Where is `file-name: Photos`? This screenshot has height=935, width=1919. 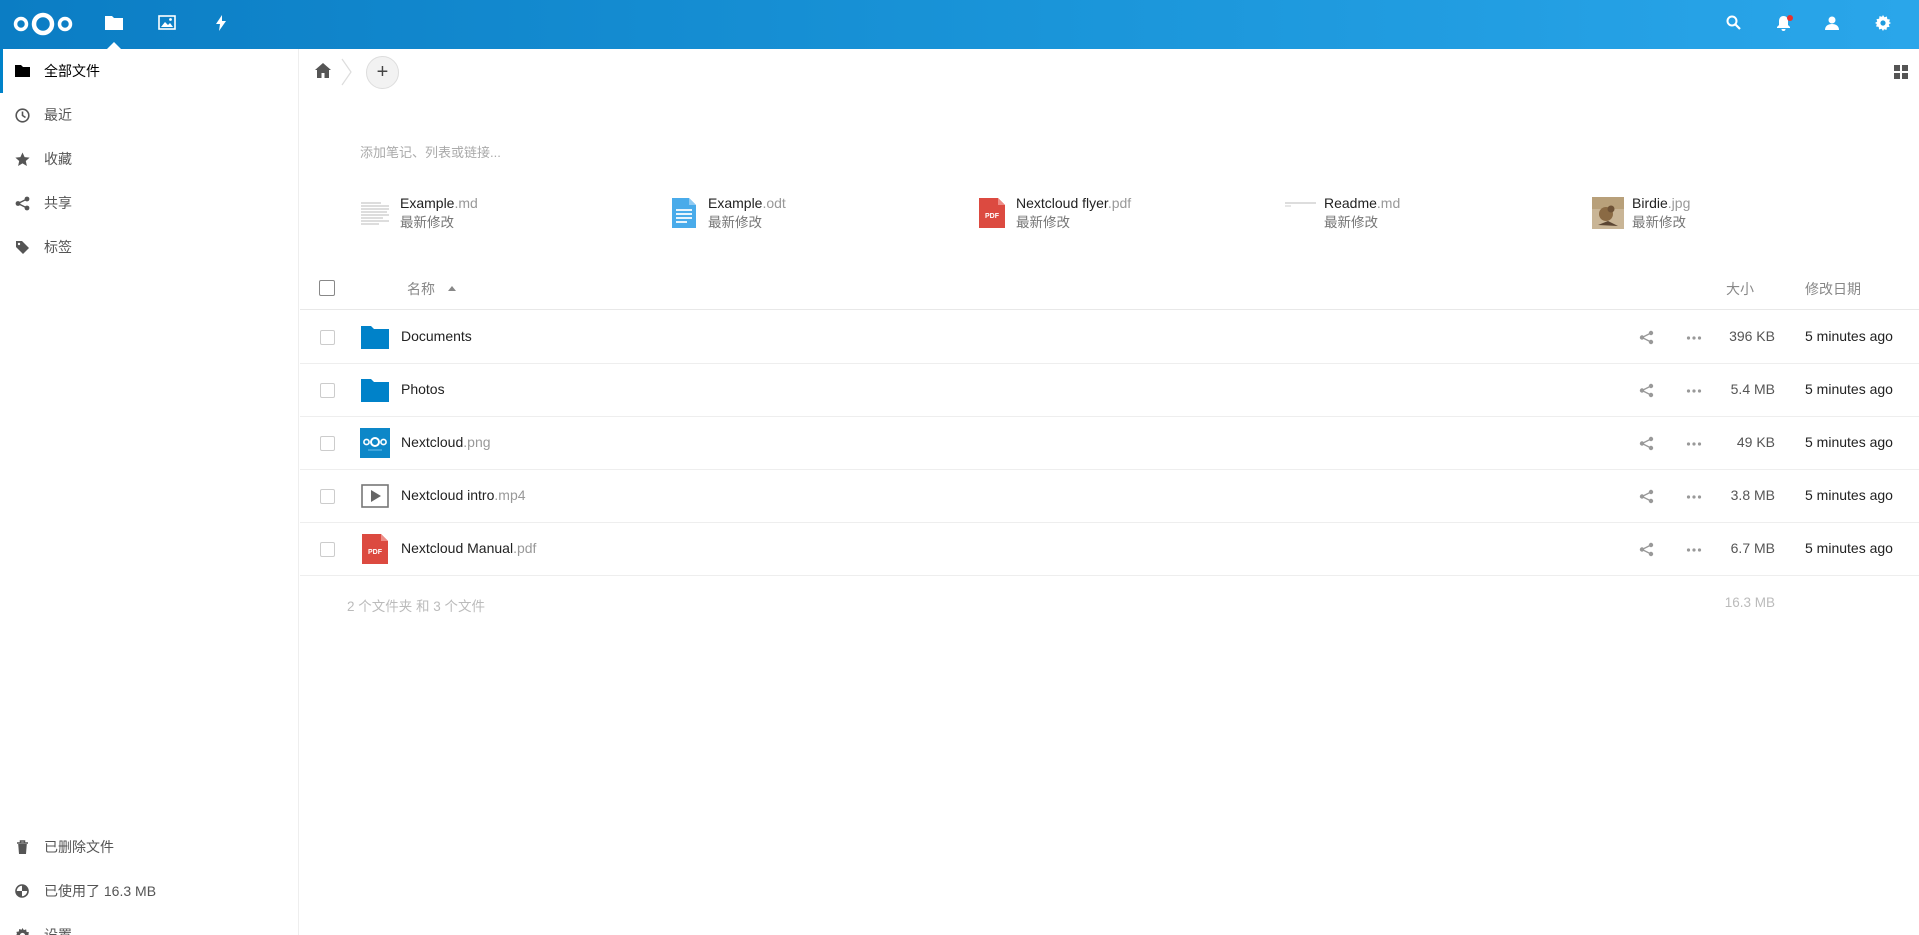 file-name: Photos is located at coordinates (423, 389).